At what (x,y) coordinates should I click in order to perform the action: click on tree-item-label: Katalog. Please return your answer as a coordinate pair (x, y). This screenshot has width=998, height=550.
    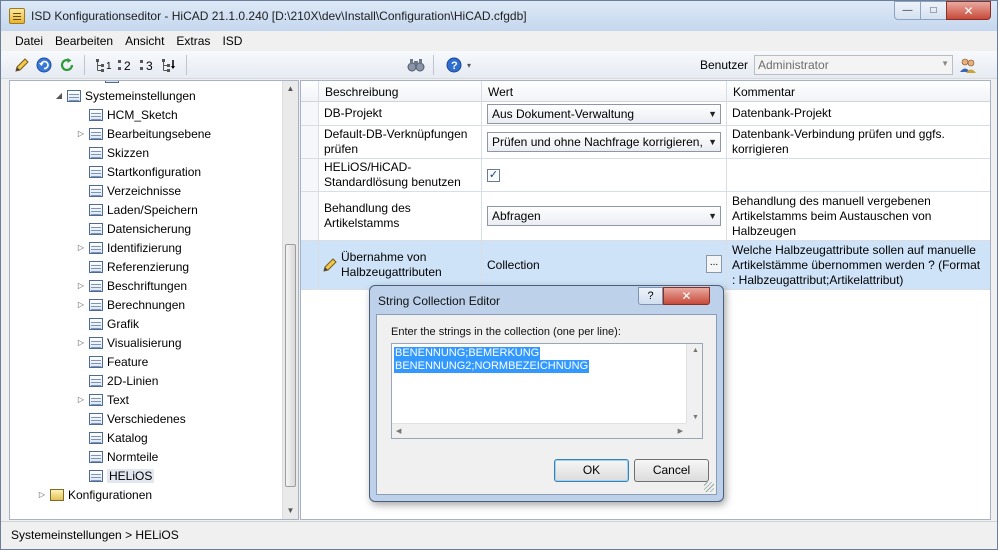
    Looking at the image, I should click on (127, 437).